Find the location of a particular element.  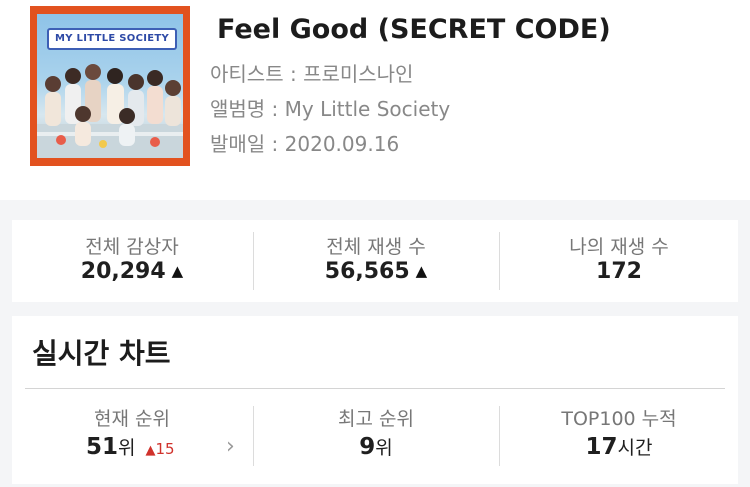

album-cover-photo: MY LITTLE SOCIETY is located at coordinates (110, 86).